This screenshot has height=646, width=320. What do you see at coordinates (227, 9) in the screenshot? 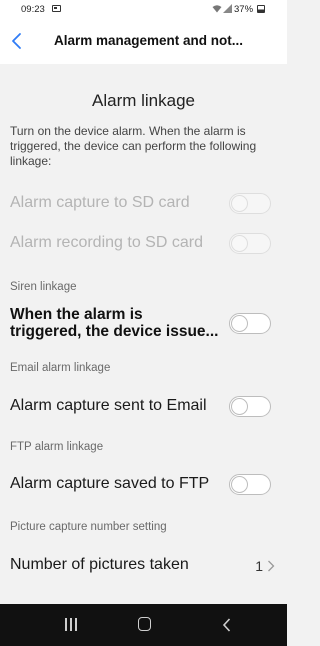
I see `signal-icon` at bounding box center [227, 9].